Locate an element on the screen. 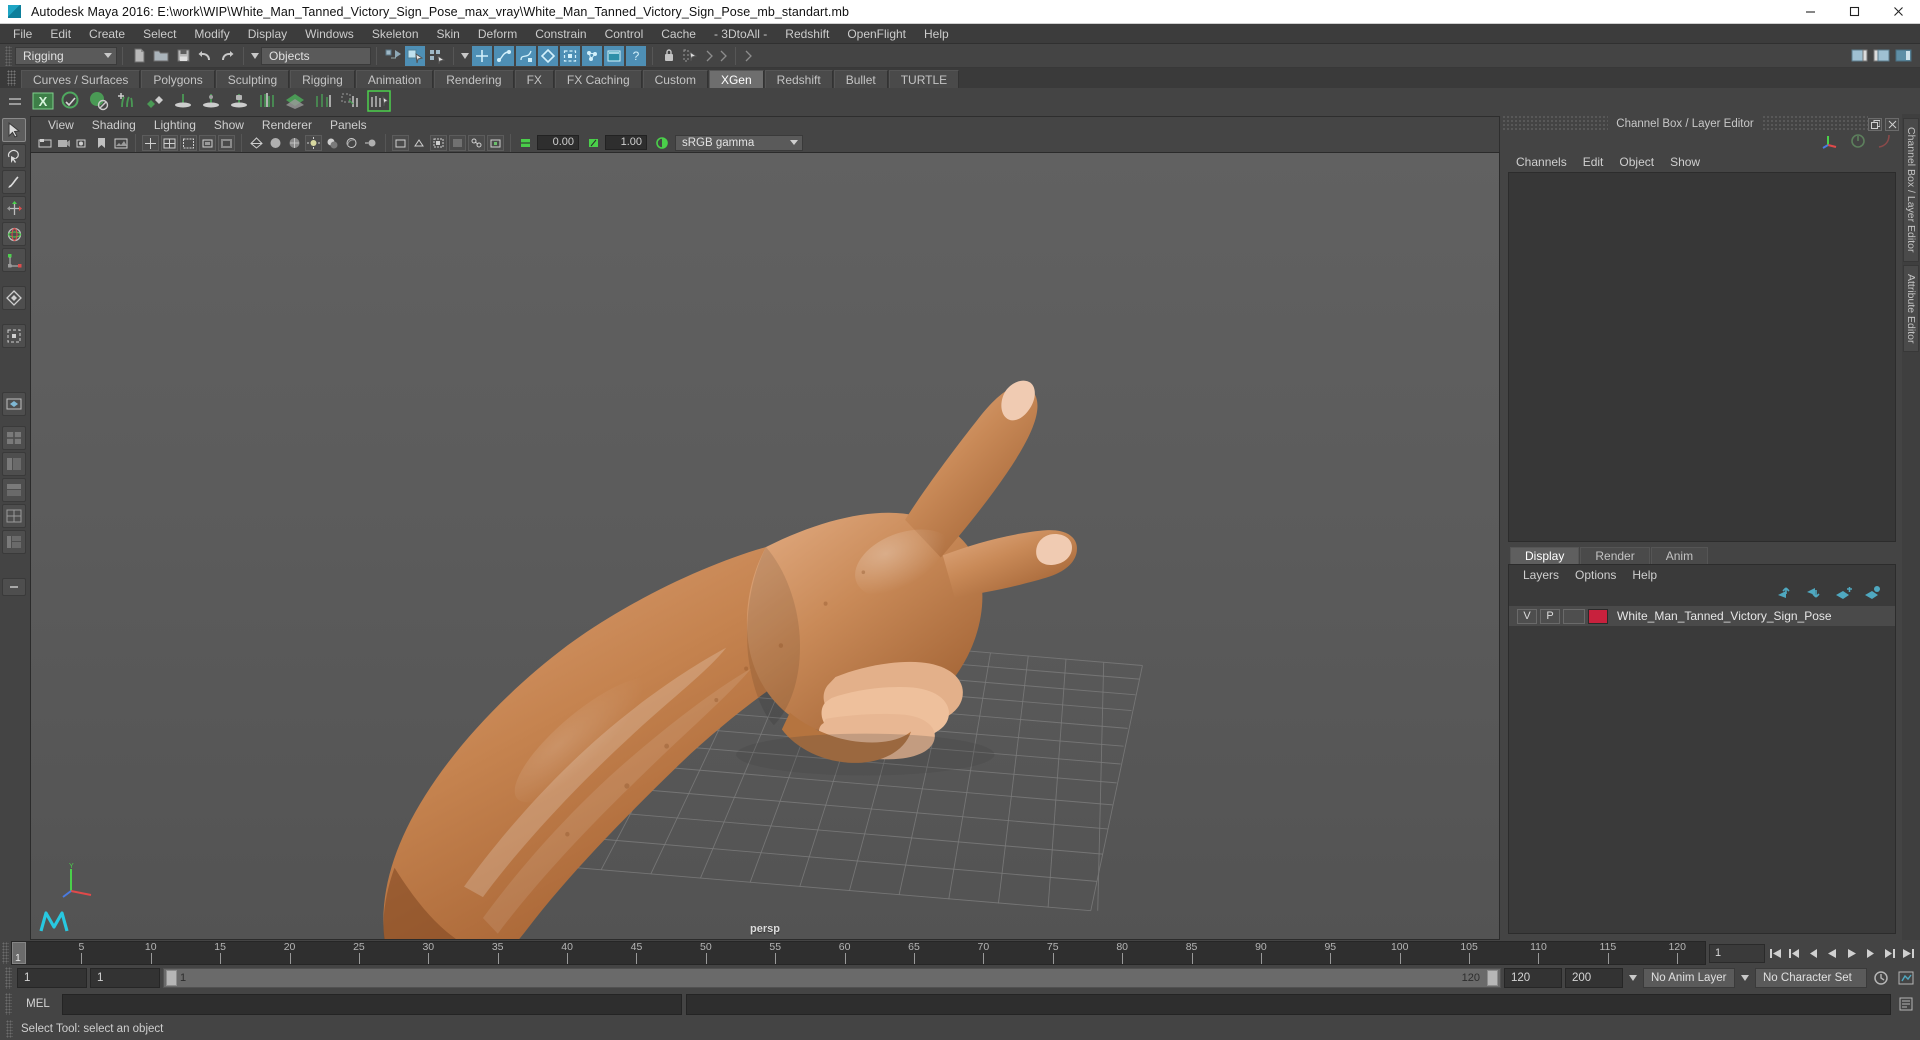 This screenshot has height=1040, width=1920. shelf-tab-rendering: Rendering is located at coordinates (474, 79).